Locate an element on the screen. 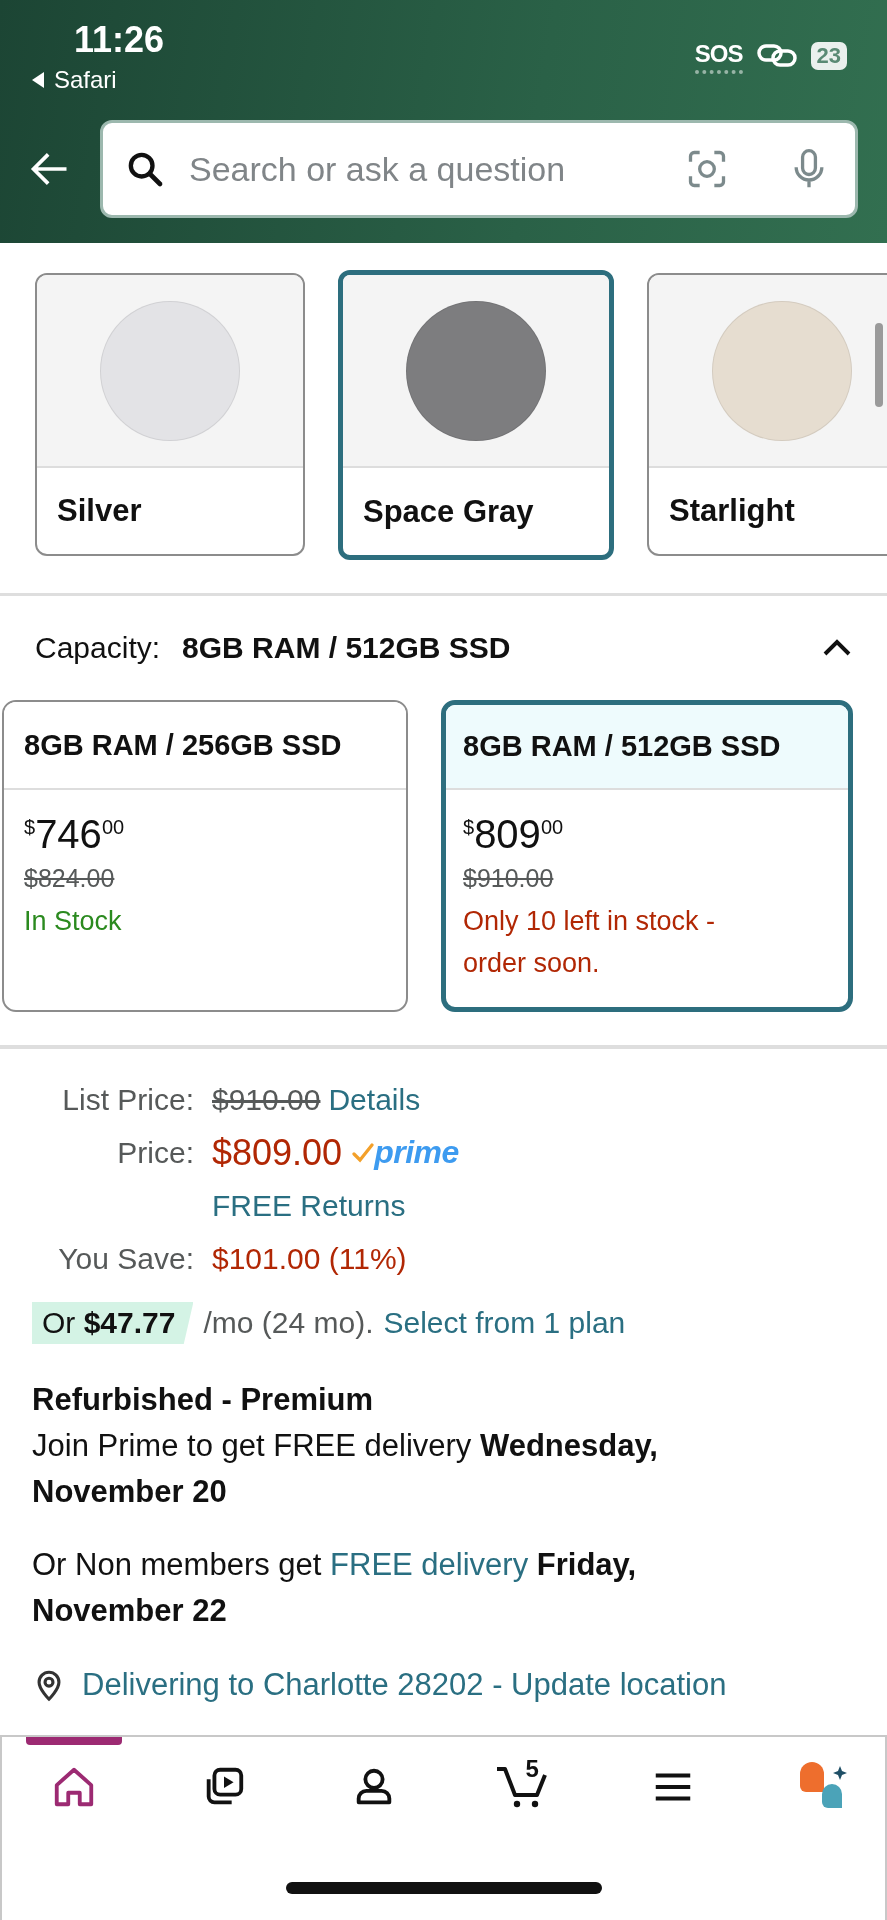  check-icon is located at coordinates (363, 1152).